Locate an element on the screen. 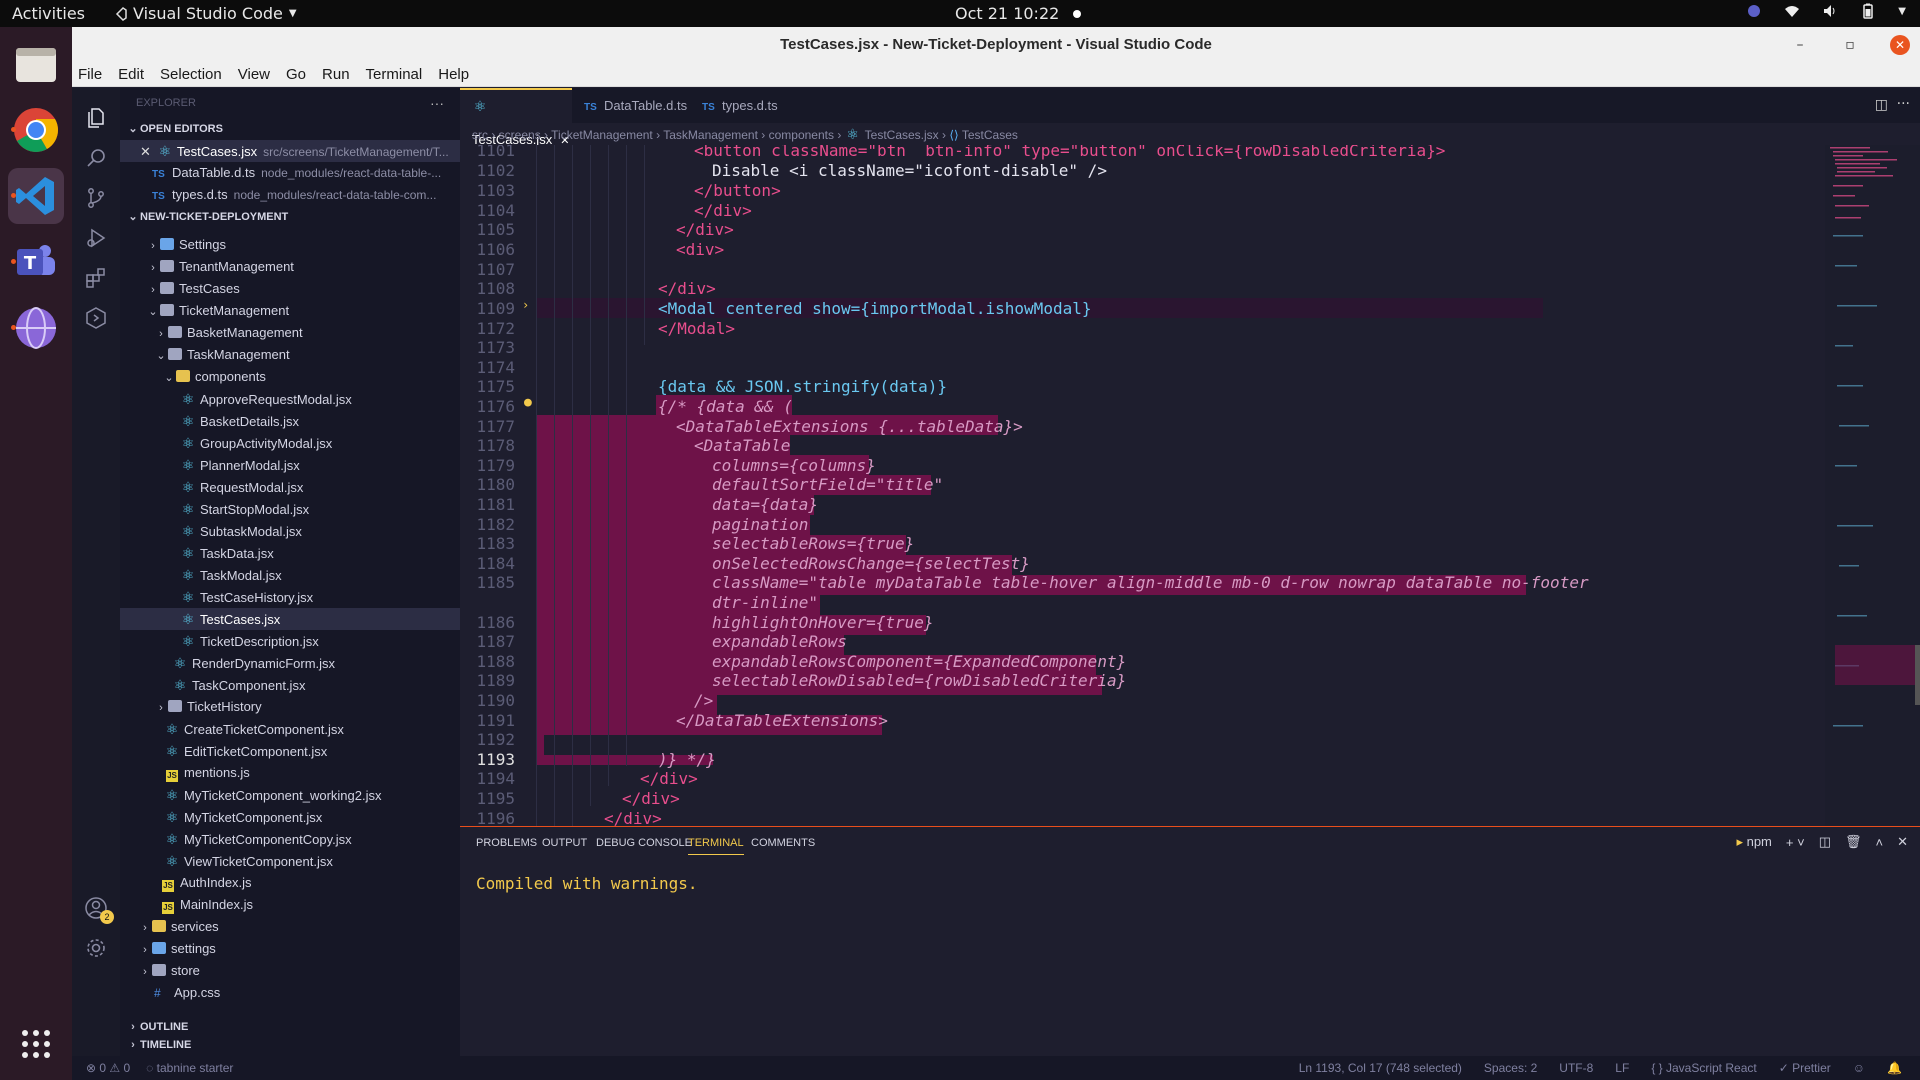 This screenshot has width=1920, height=1080. tree-file: ⚛ TaskComponent.jsx is located at coordinates (290, 685).